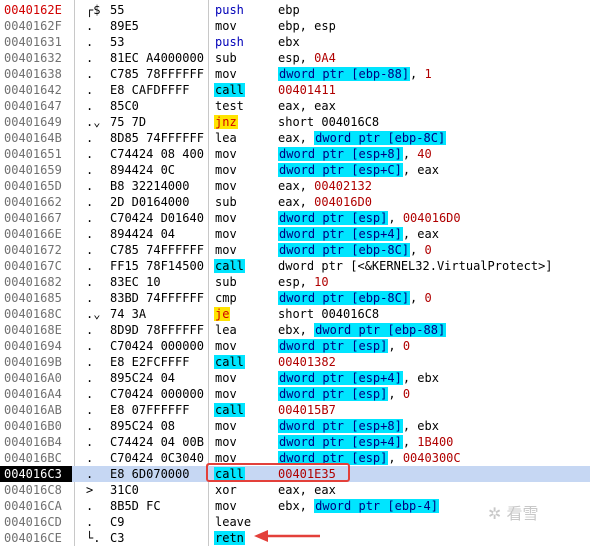 The image size is (590, 546). What do you see at coordinates (33, 250) in the screenshot?
I see `address-cell: 00401672` at bounding box center [33, 250].